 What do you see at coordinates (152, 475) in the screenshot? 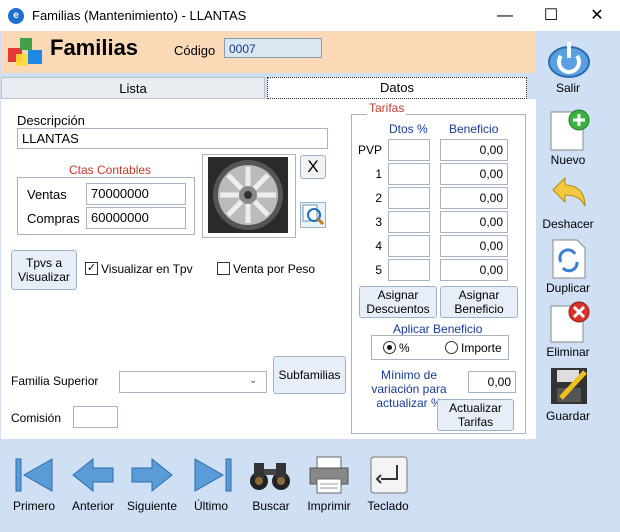
I see `next-record-icon` at bounding box center [152, 475].